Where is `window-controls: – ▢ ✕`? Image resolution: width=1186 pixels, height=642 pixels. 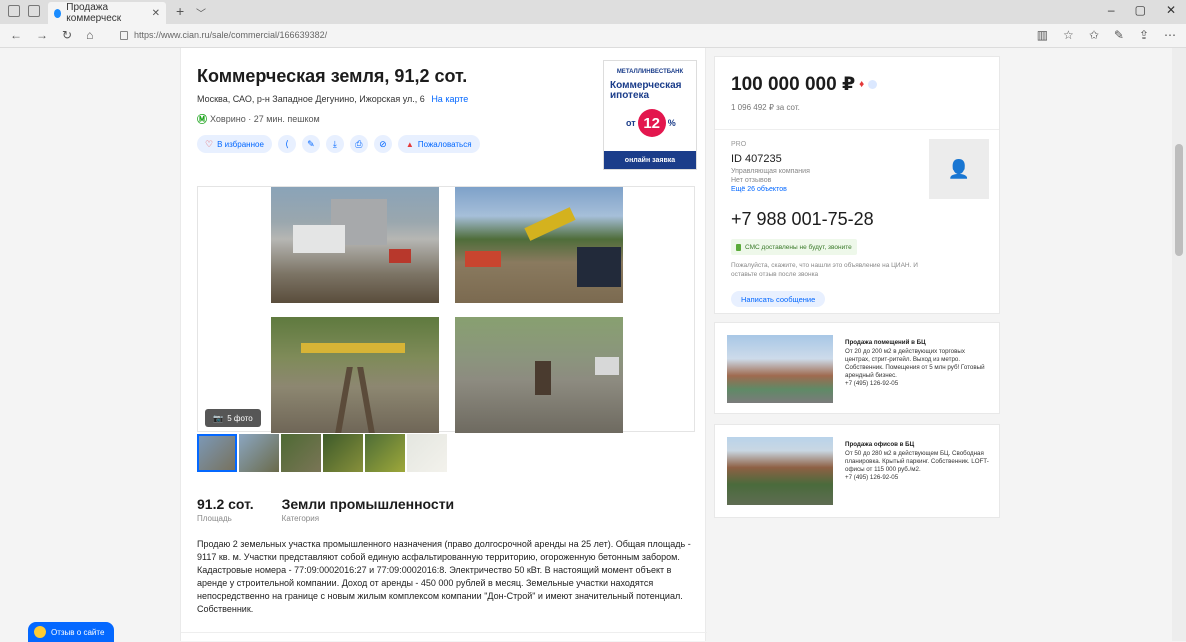
window-controls: – ▢ ✕ is located at coordinates (1142, 10).